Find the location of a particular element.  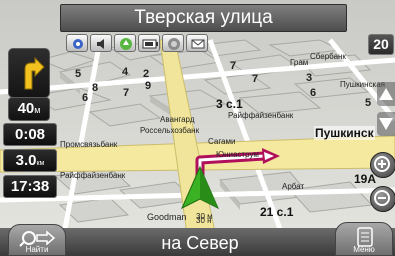

find-button: Найти is located at coordinates (37, 240).